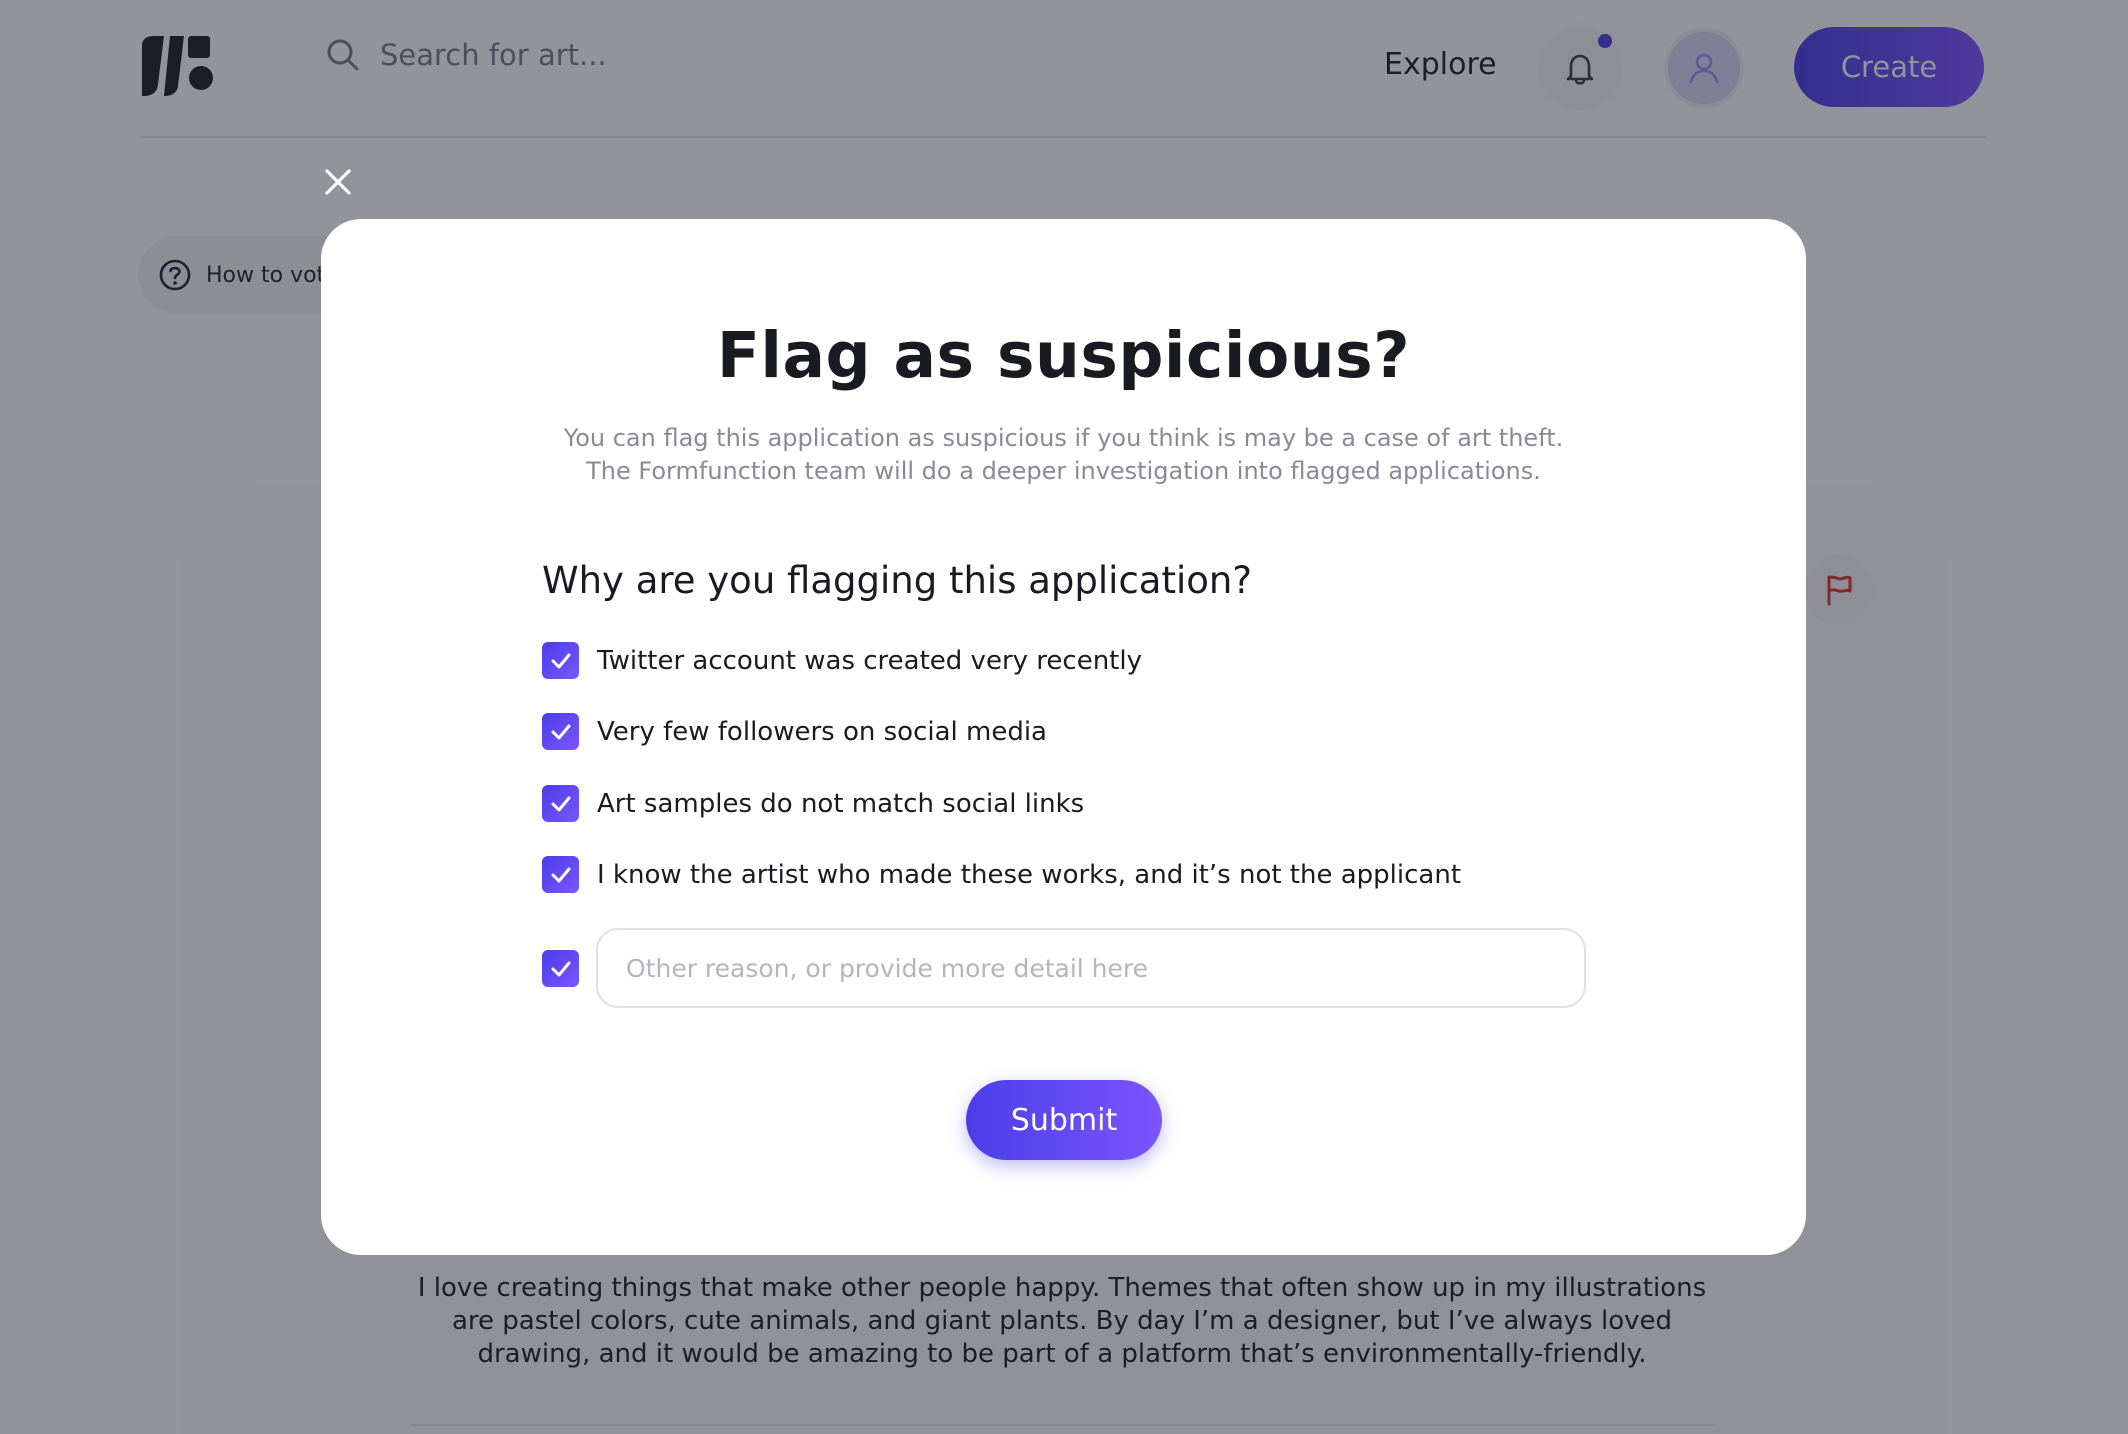 The width and height of the screenshot is (2128, 1434). I want to click on close-icon, so click(338, 182).